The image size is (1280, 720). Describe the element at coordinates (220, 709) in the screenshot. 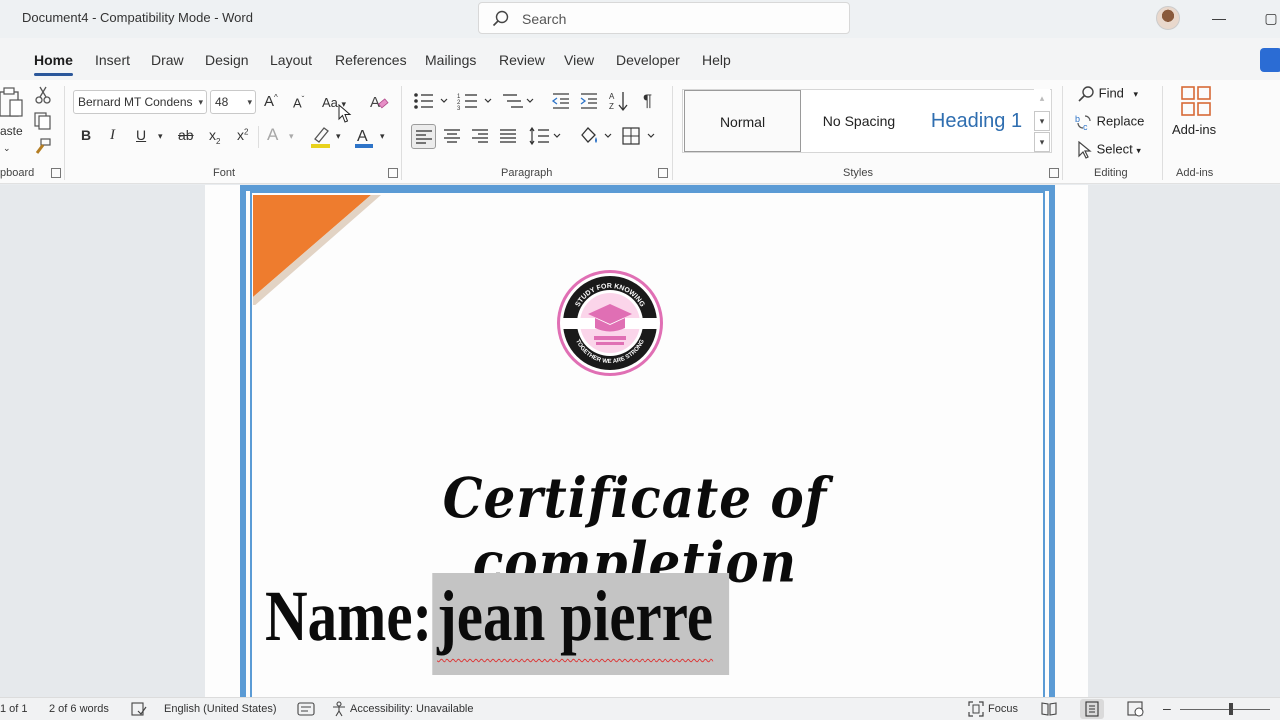

I see `language: English (United States)` at that location.